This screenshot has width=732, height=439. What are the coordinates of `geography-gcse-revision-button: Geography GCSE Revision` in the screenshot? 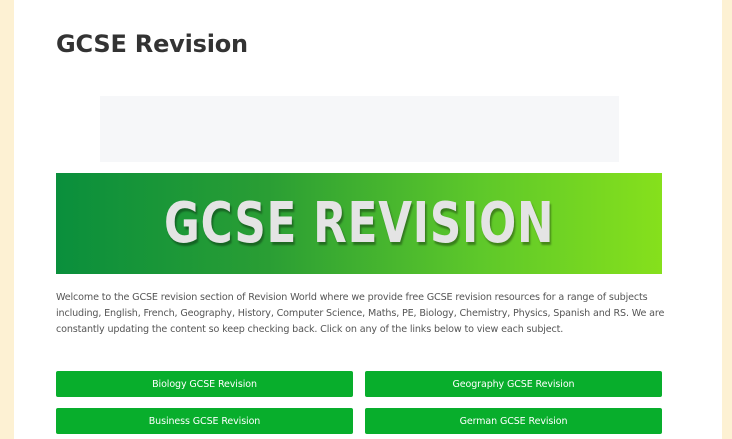 It's located at (513, 384).